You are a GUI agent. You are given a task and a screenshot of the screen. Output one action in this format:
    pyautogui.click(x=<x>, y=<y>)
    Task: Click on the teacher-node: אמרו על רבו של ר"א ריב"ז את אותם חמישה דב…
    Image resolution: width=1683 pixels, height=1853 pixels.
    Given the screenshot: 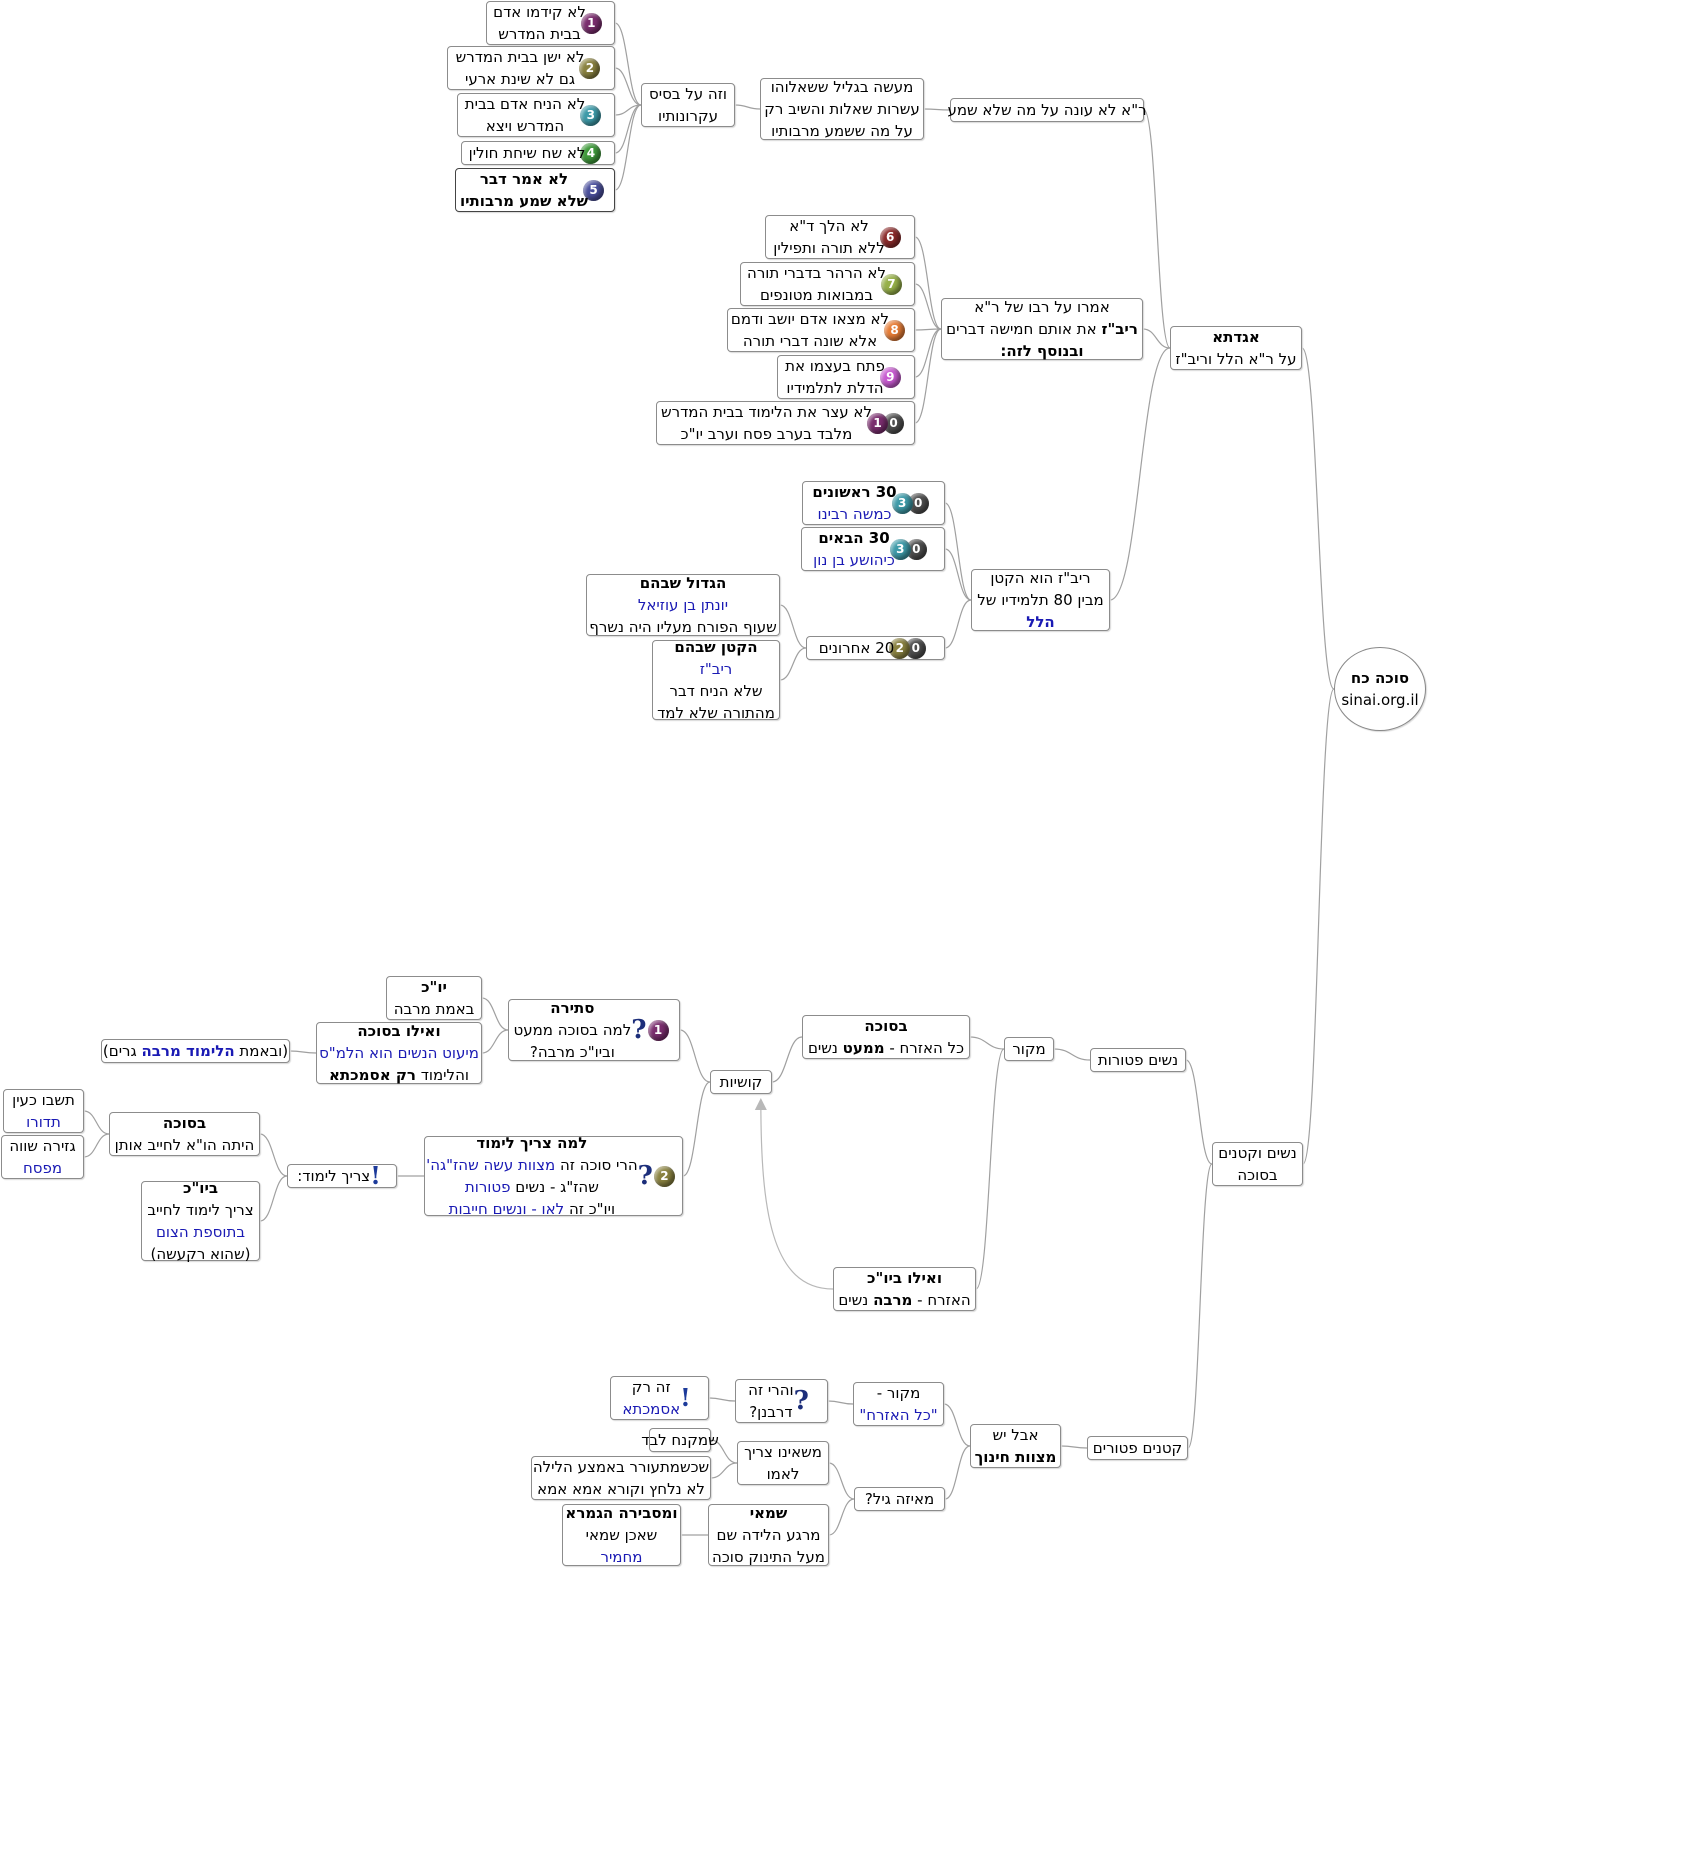 What is the action you would take?
    pyautogui.click(x=1042, y=329)
    